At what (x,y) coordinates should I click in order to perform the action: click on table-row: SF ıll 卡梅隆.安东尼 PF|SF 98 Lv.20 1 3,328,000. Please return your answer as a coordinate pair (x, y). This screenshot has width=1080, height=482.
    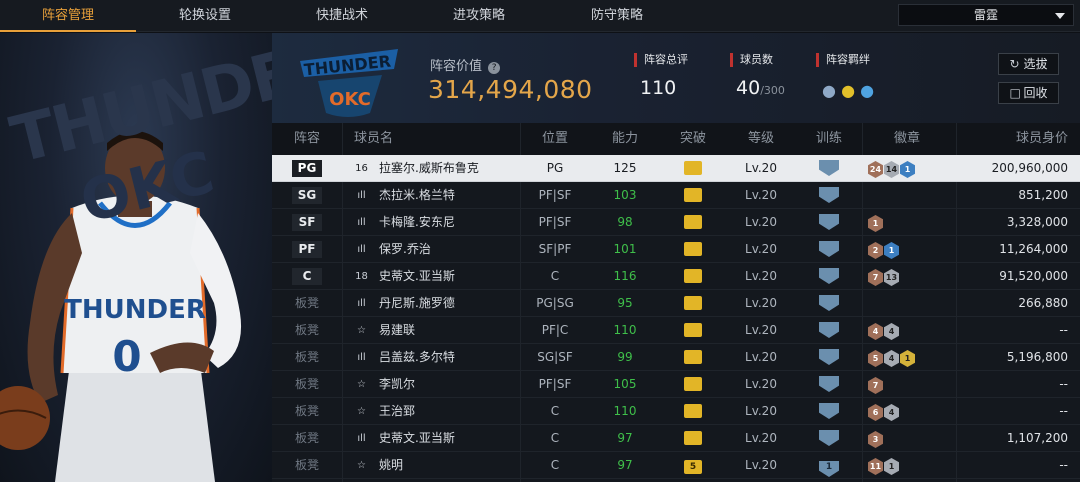
    Looking at the image, I should click on (676, 222).